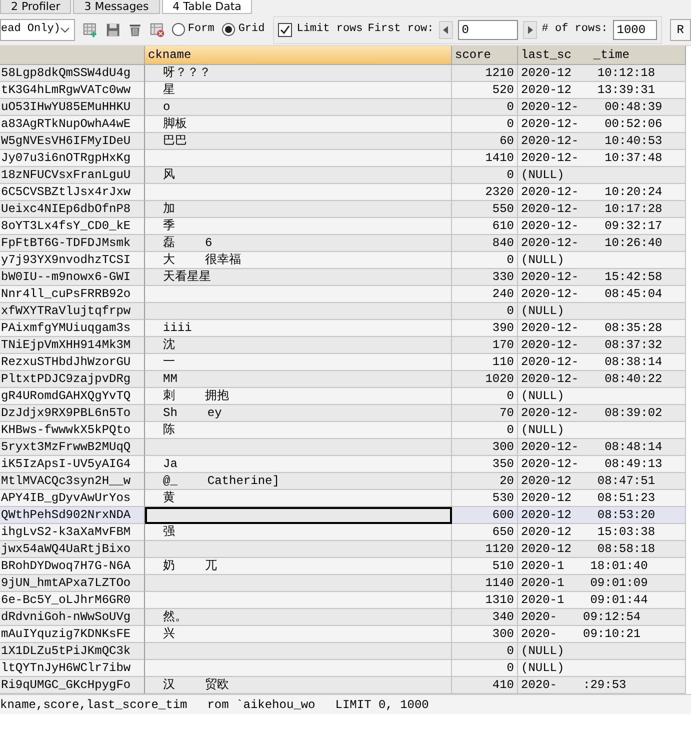  What do you see at coordinates (485, 226) in the screenshot?
I see `table-cell: 610` at bounding box center [485, 226].